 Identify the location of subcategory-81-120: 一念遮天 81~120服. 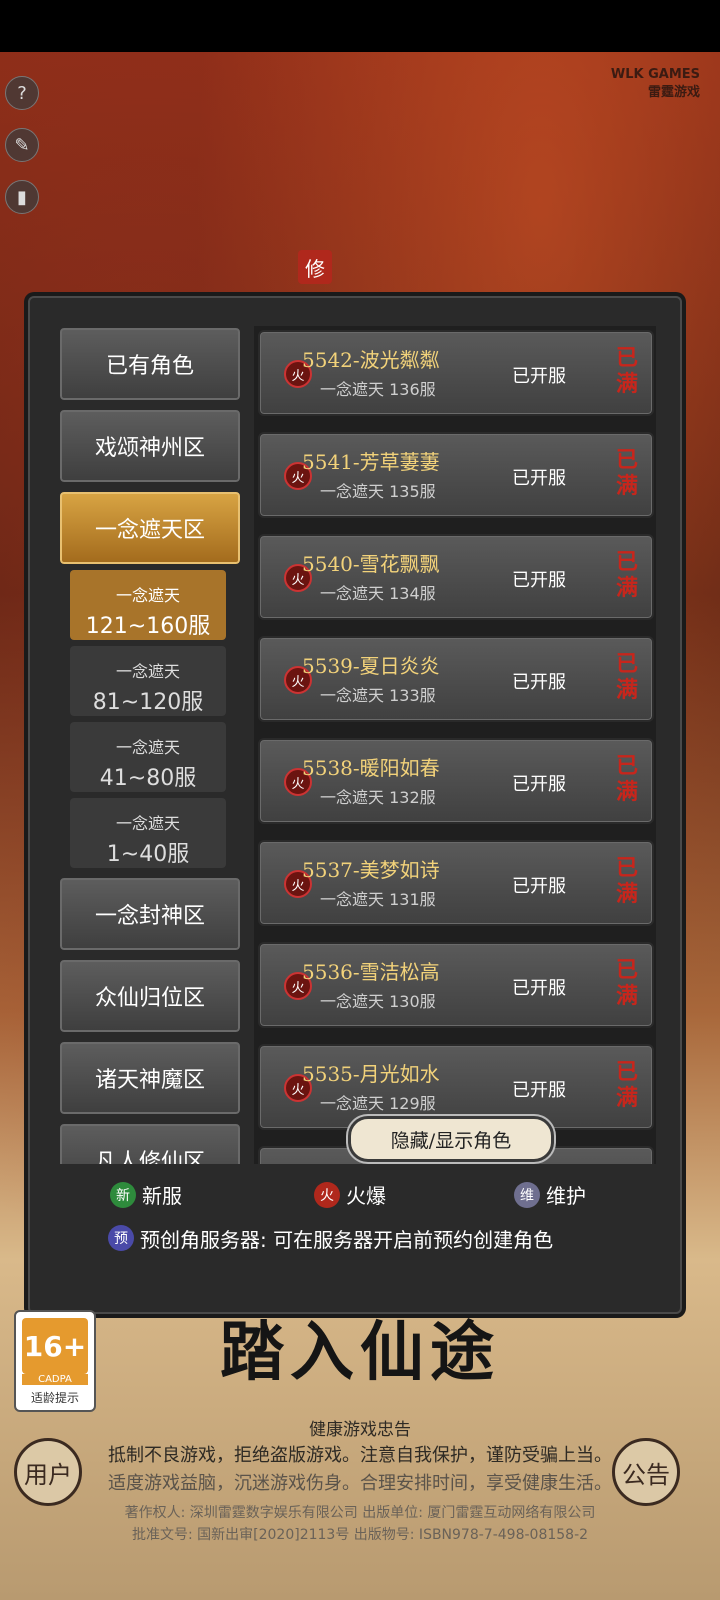
(148, 681).